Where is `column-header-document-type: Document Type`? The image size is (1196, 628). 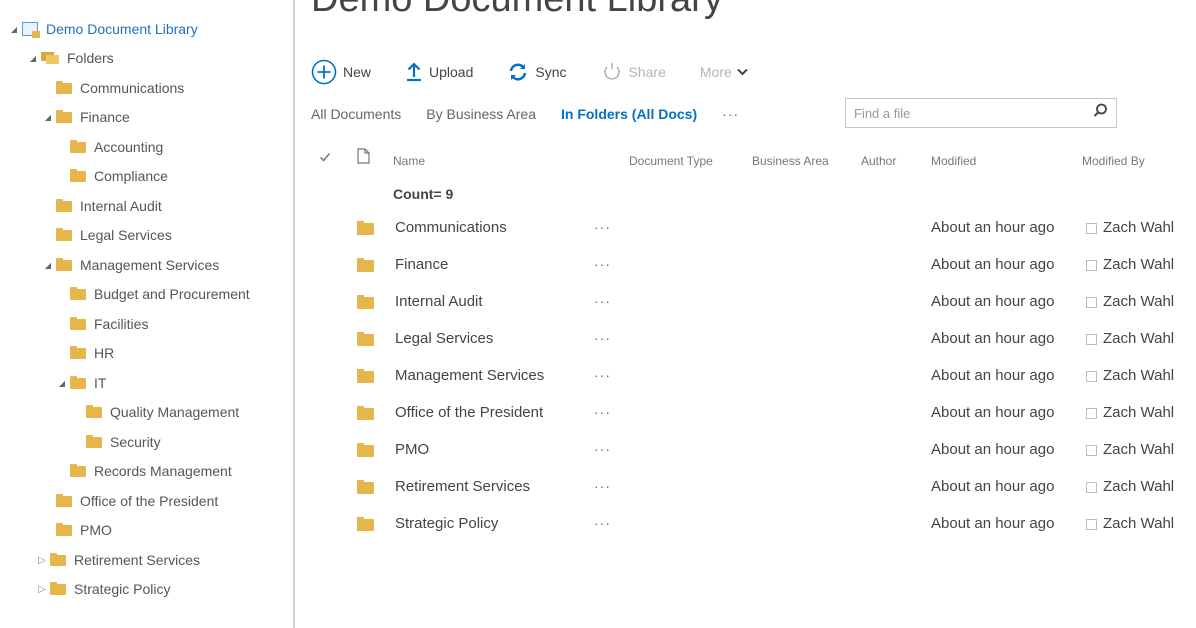
column-header-document-type: Document Type is located at coordinates (671, 161).